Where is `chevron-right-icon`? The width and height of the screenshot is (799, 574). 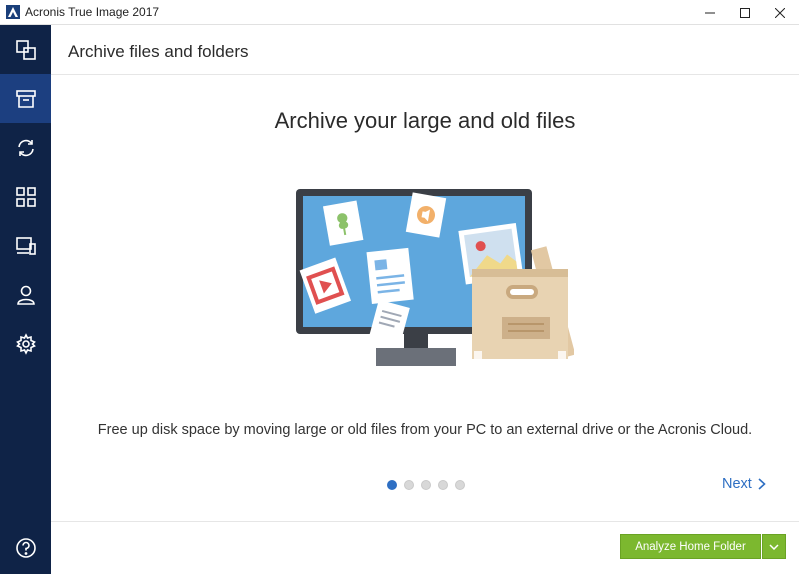 chevron-right-icon is located at coordinates (762, 484).